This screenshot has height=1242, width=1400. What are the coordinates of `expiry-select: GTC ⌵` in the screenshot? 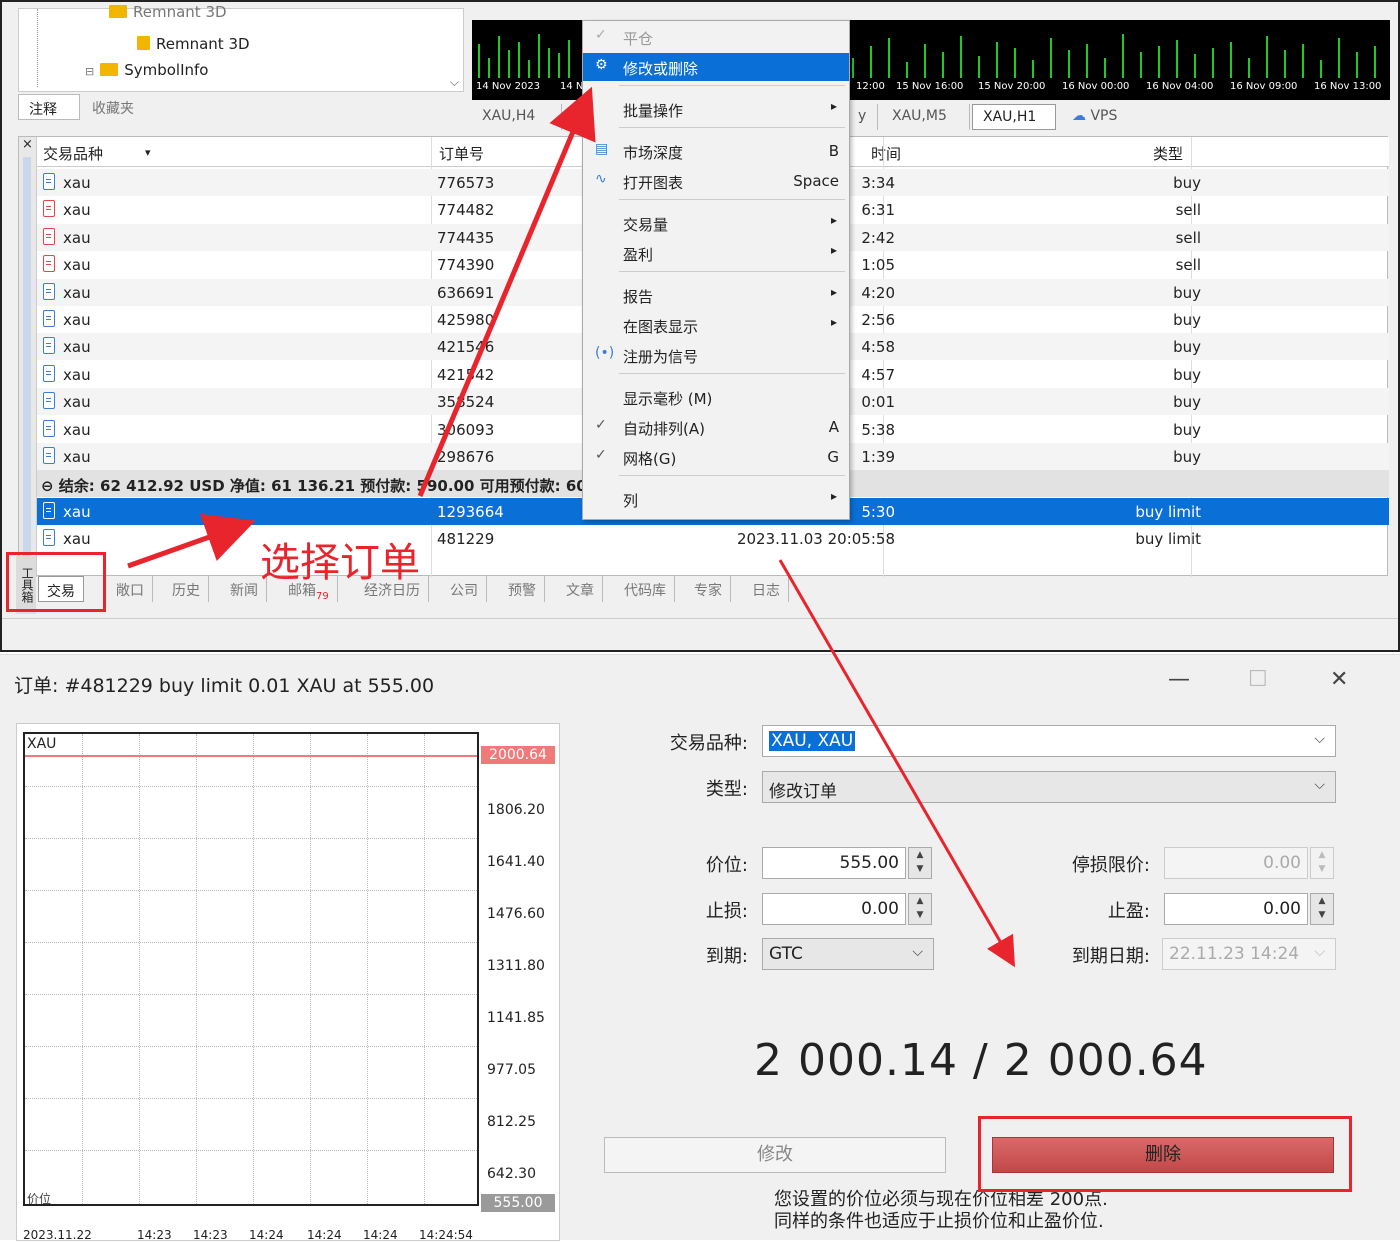 It's located at (848, 954).